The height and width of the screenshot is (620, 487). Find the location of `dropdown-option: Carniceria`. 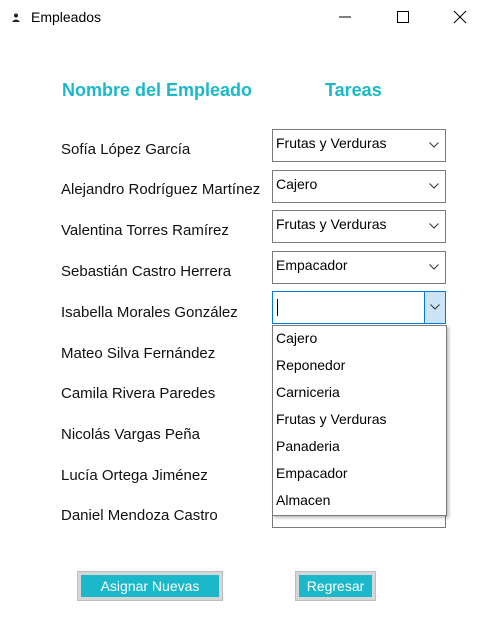

dropdown-option: Carniceria is located at coordinates (308, 392).